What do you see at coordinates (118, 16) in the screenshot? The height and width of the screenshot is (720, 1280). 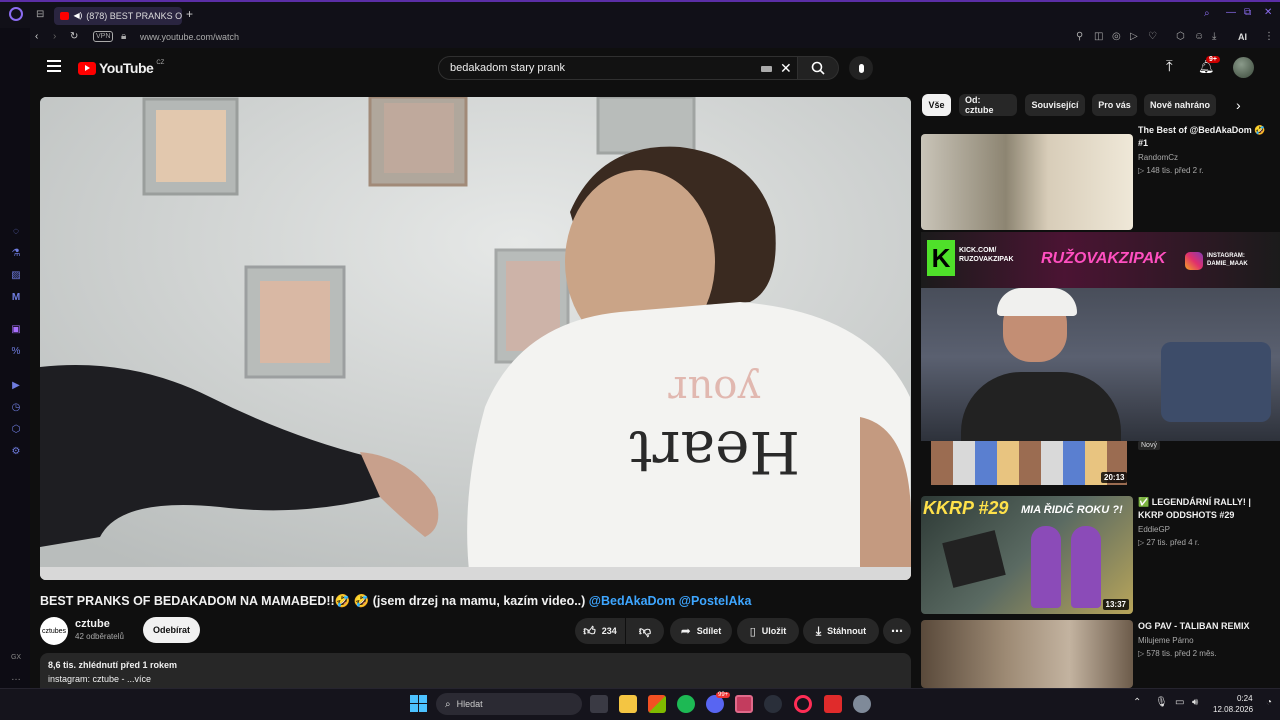 I see `tab-youtube: ◀) (878) BEST PRANKS OF` at bounding box center [118, 16].